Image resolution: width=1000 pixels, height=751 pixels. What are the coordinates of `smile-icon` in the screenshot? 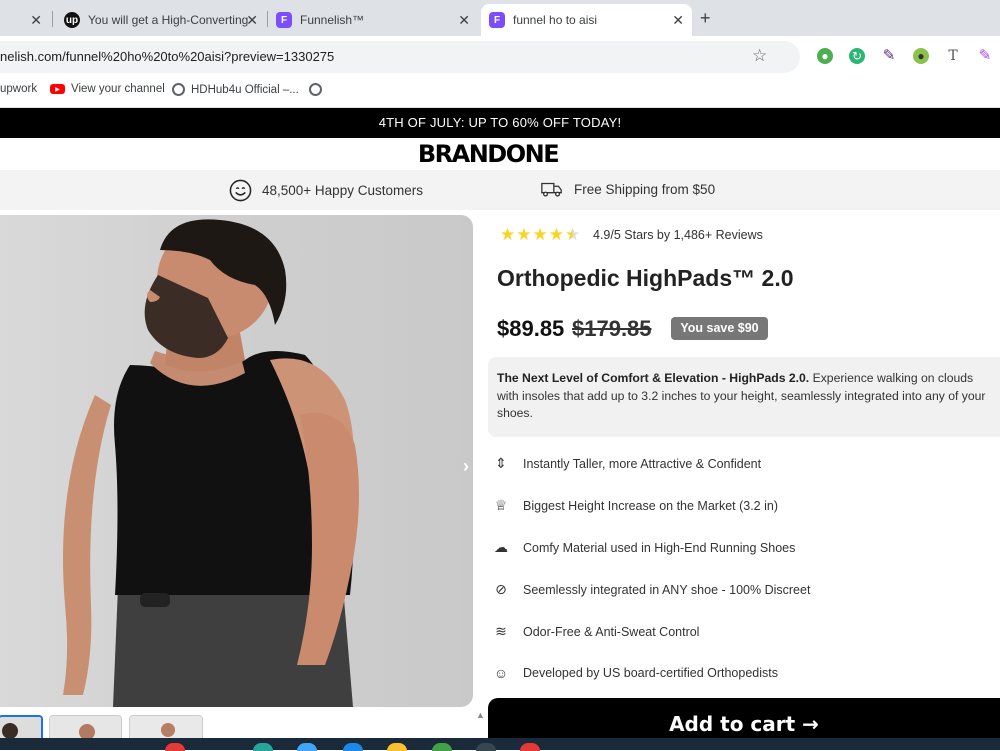 It's located at (240, 190).